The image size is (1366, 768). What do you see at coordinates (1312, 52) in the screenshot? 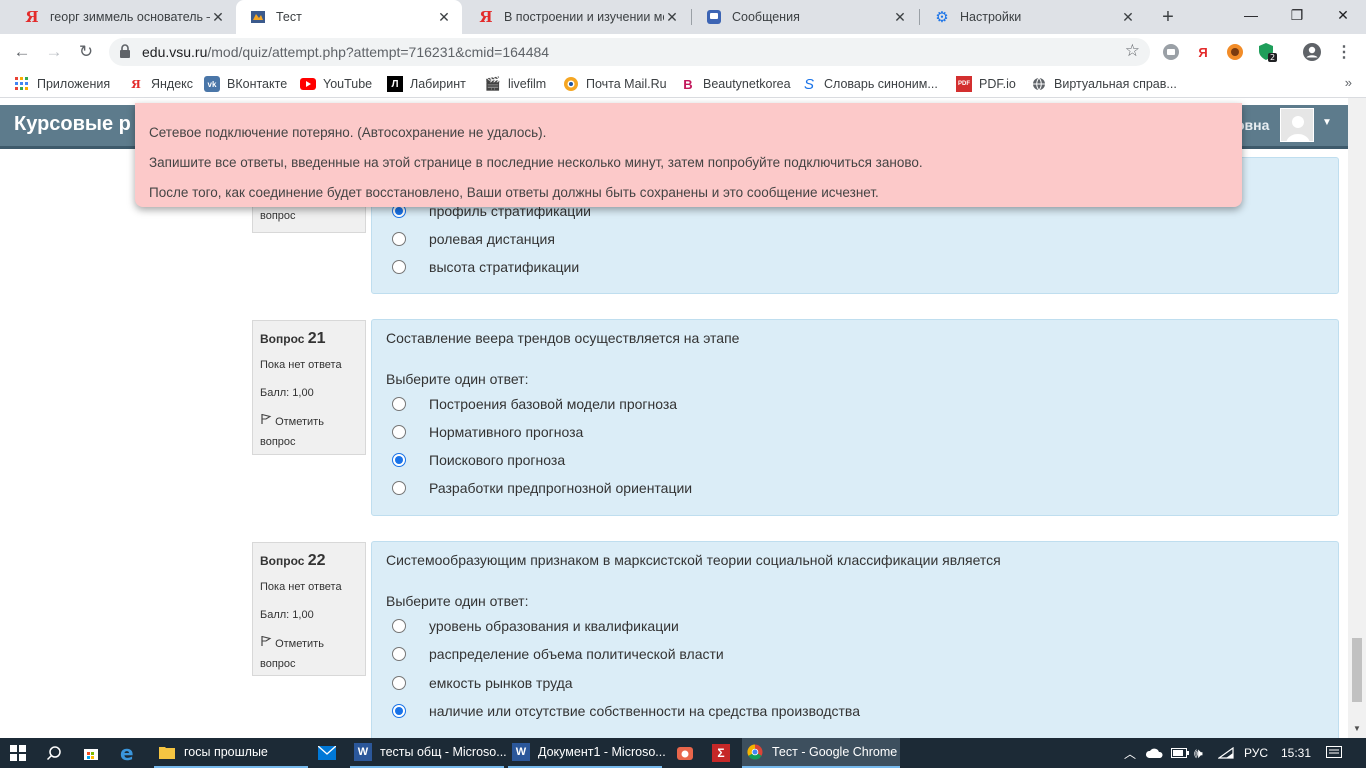
I see `profile-avatar-icon` at bounding box center [1312, 52].